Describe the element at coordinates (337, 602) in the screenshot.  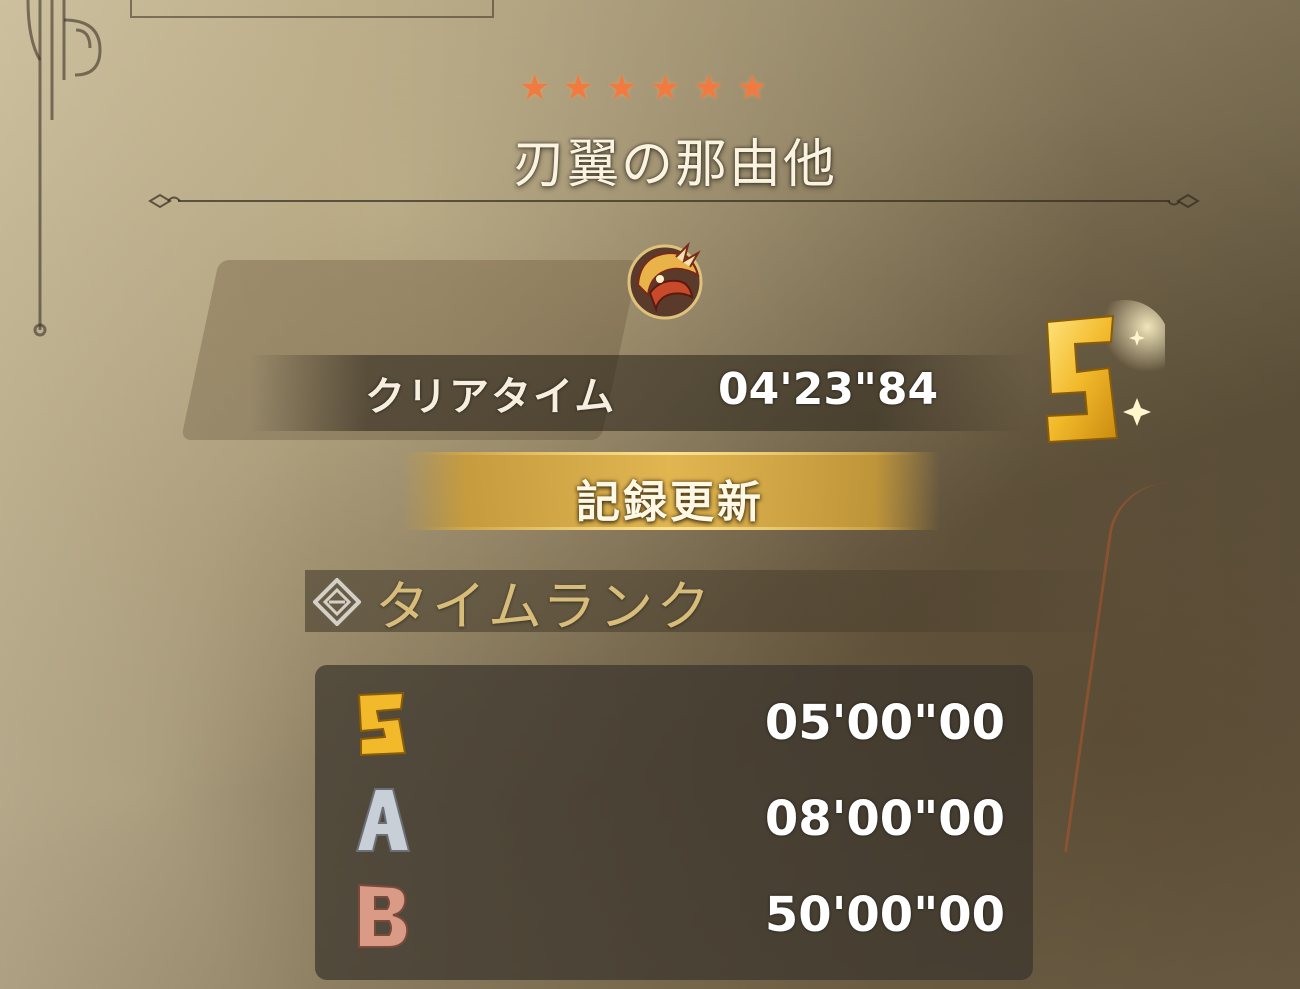
I see `diamond-ornament-icon` at that location.